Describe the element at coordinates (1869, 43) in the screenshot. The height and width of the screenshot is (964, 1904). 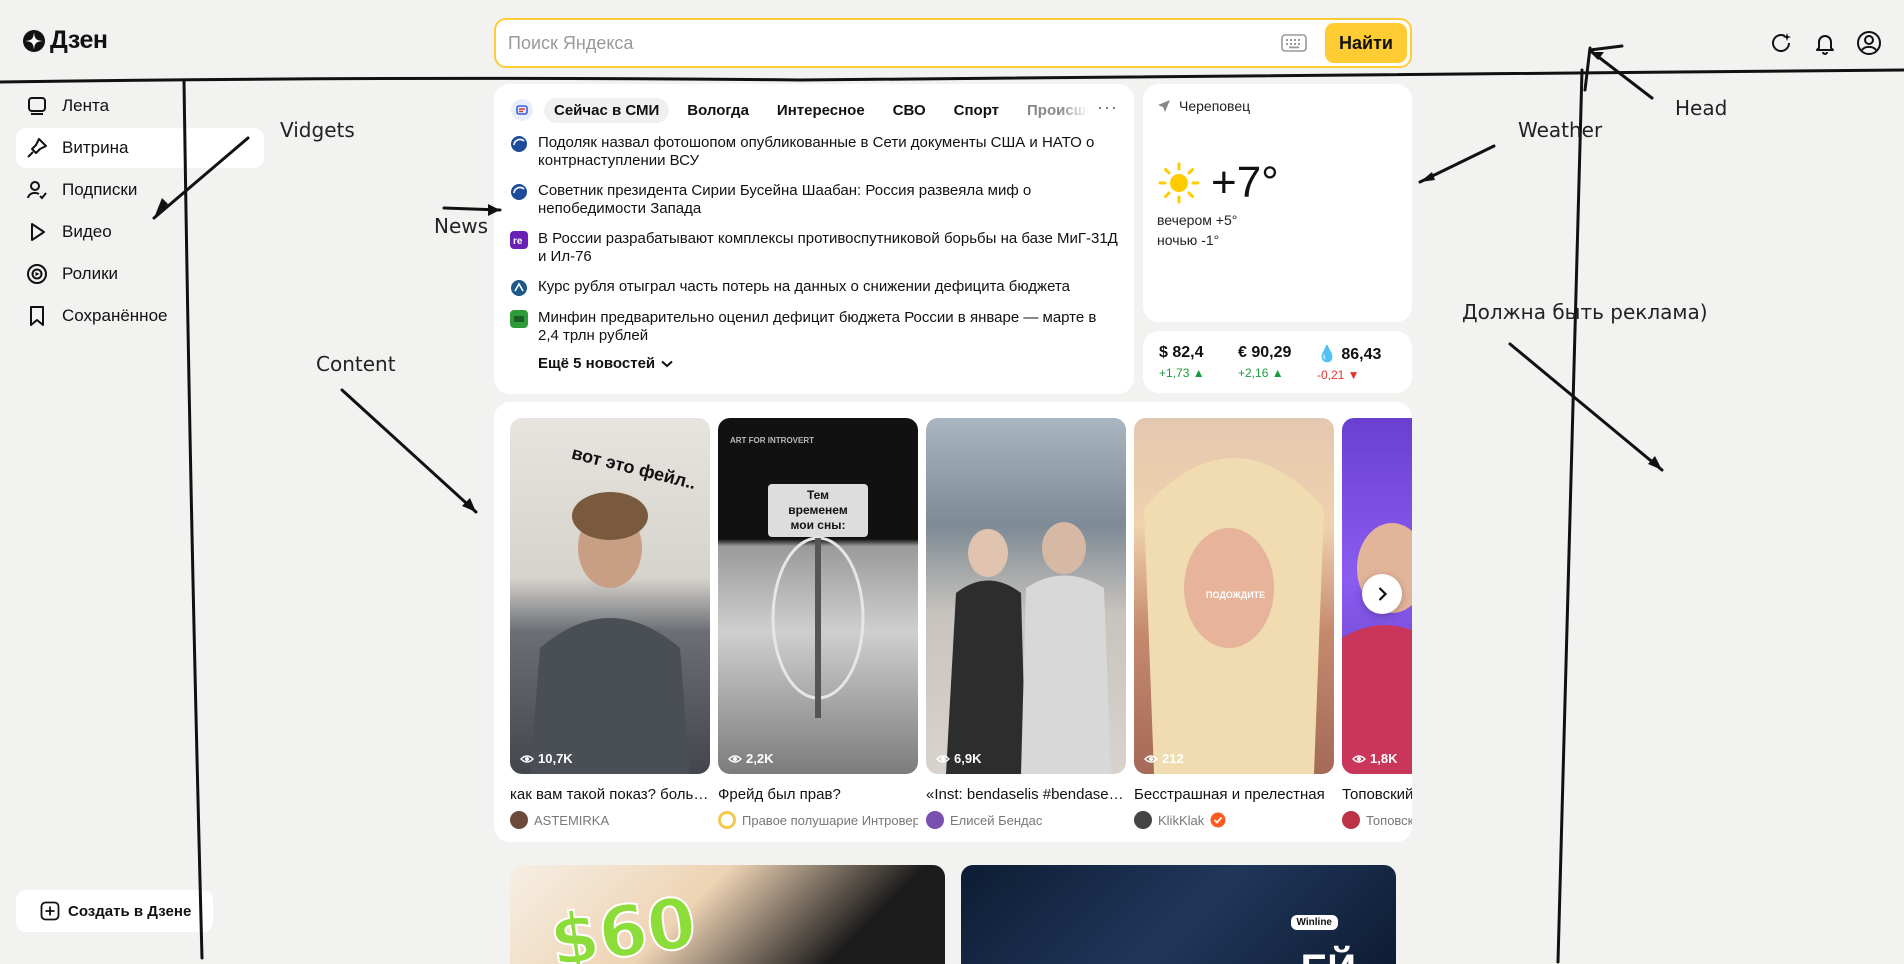
I see `profile-icon` at that location.